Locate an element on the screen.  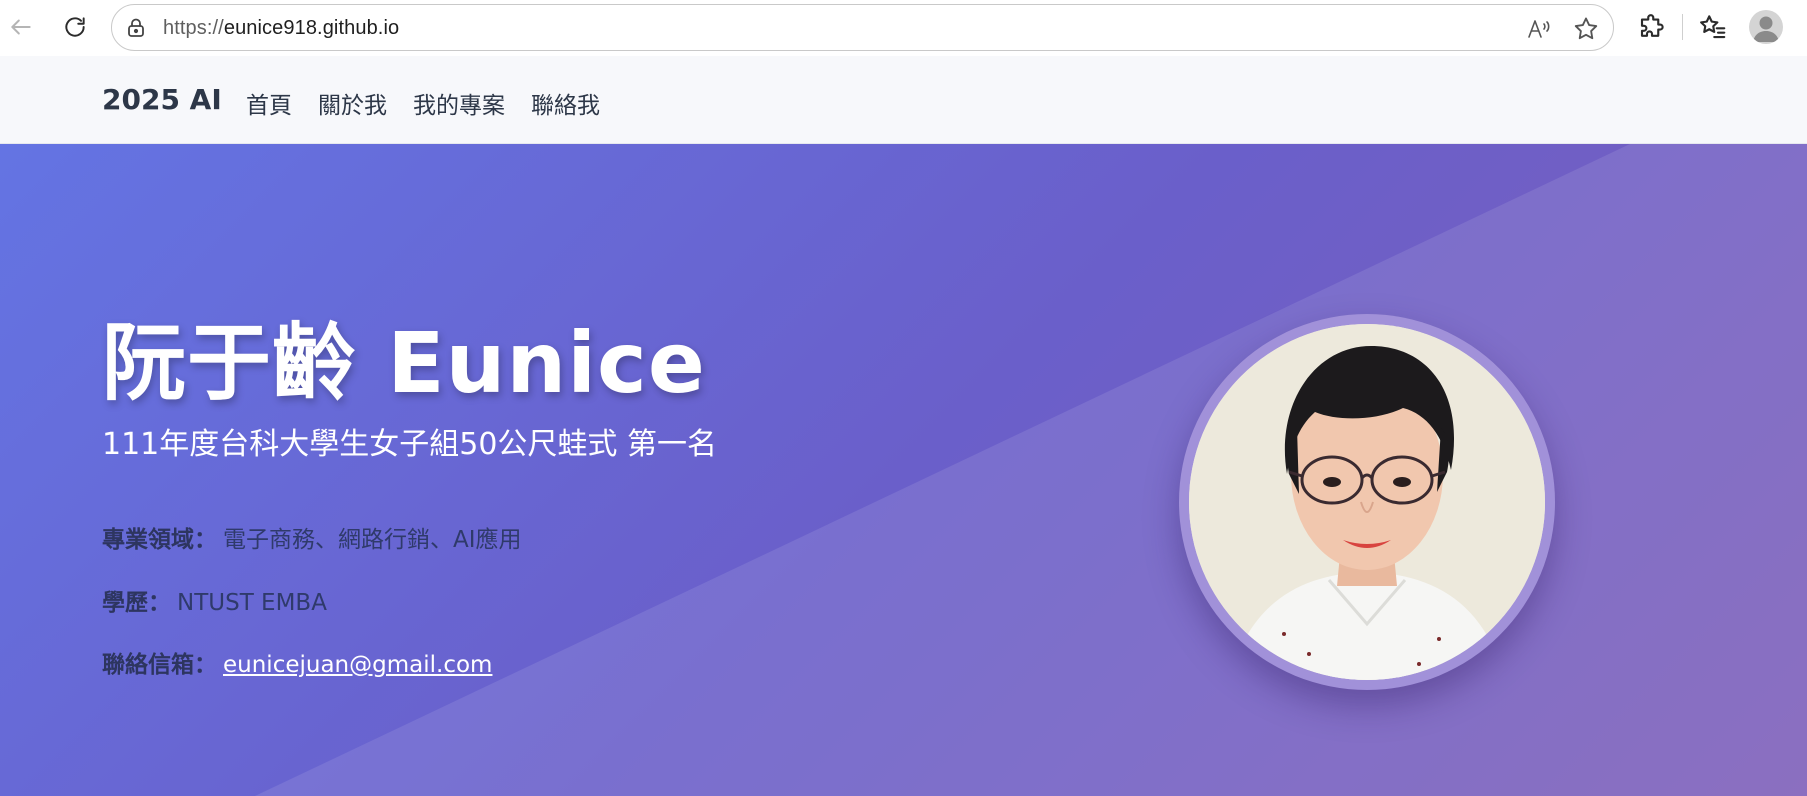
site-nav: 首頁 關於我 我的專案 聯絡我 is located at coordinates (436, 103).